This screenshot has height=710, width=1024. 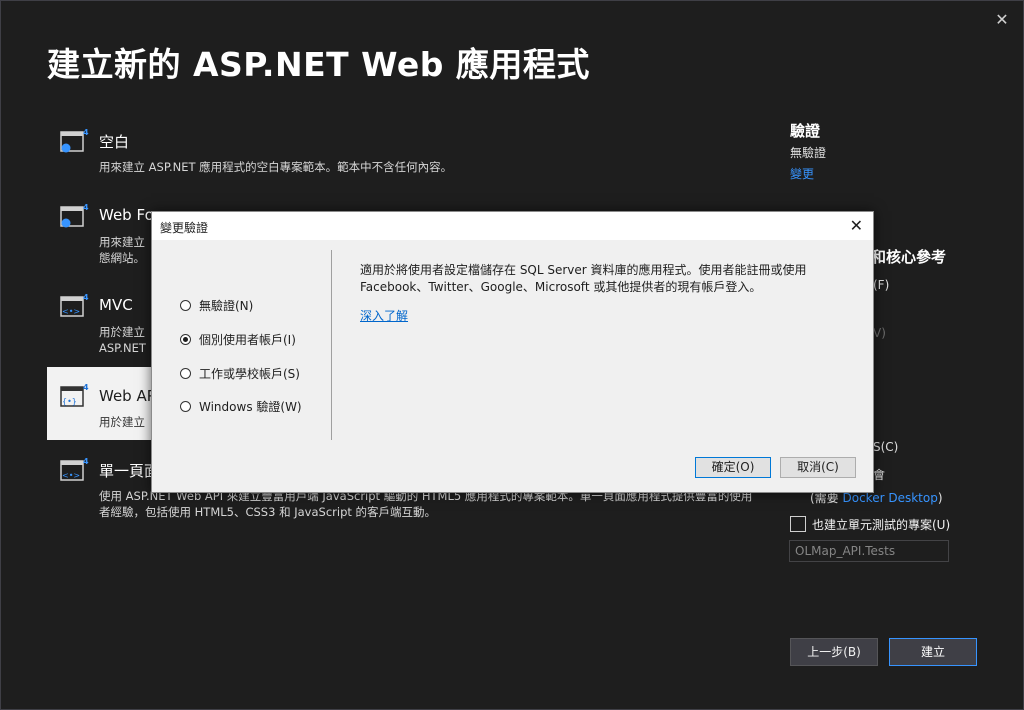 What do you see at coordinates (226, 305) in the screenshot?
I see `auth-option-label: 無驗證(N)` at bounding box center [226, 305].